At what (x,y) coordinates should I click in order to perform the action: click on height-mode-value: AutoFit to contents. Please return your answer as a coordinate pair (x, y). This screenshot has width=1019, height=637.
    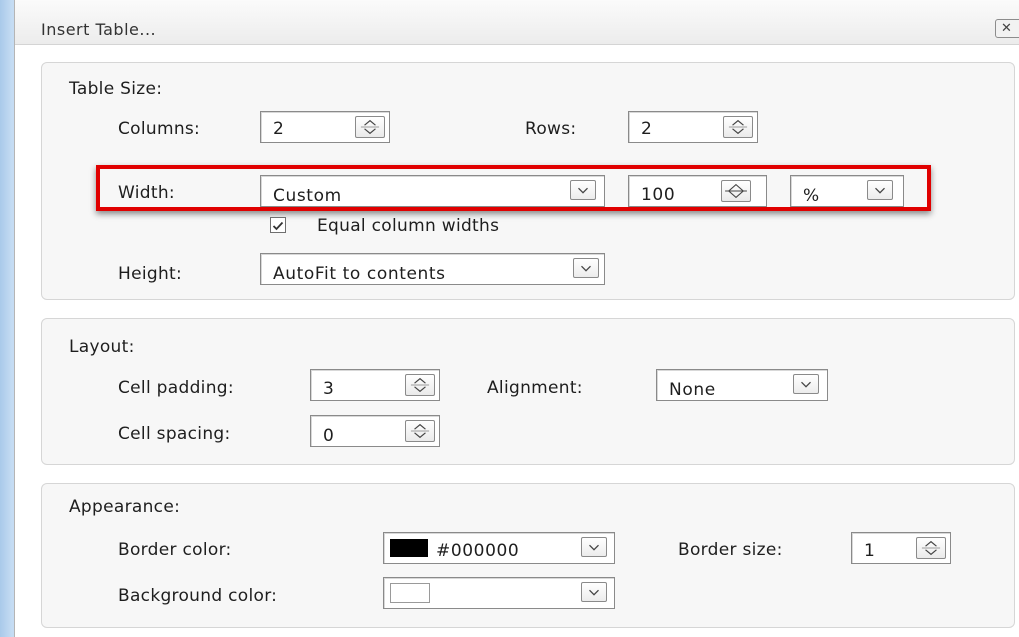
    Looking at the image, I should click on (359, 274).